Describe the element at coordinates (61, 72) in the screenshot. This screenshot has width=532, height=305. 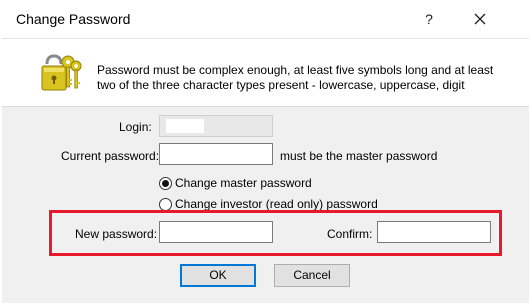
I see `keys-icon` at that location.